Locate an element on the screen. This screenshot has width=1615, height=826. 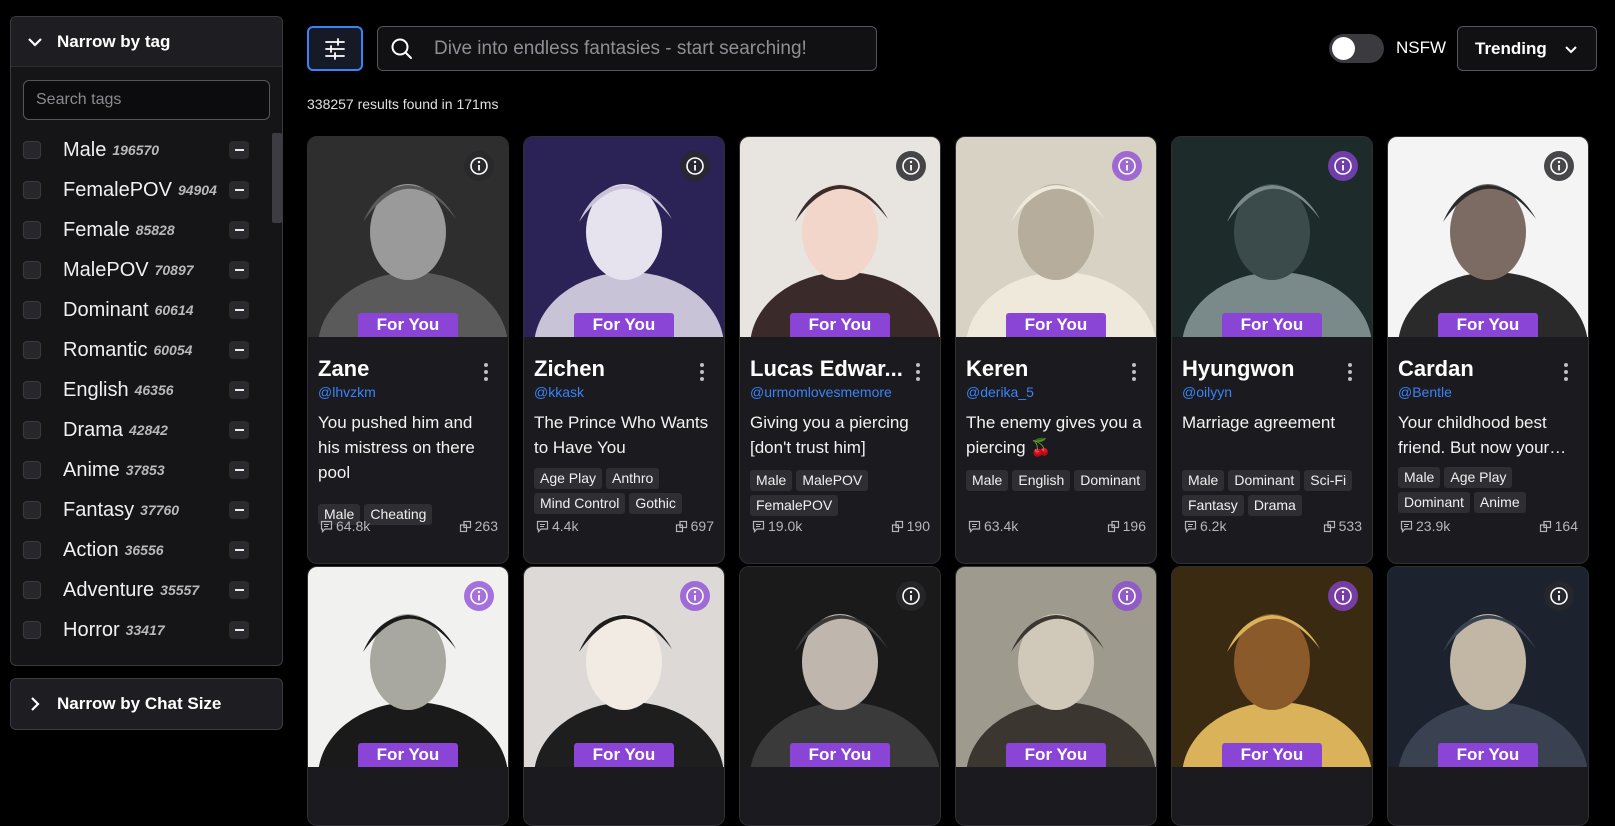
chevron-down-icon is located at coordinates (35, 42).